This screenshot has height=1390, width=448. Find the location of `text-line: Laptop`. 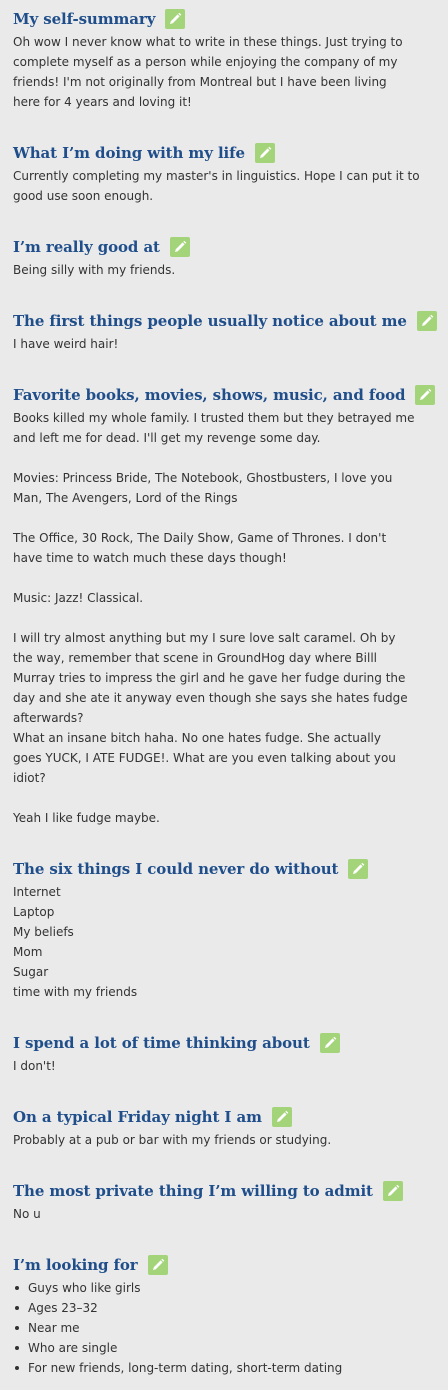

text-line: Laptop is located at coordinates (34, 912).